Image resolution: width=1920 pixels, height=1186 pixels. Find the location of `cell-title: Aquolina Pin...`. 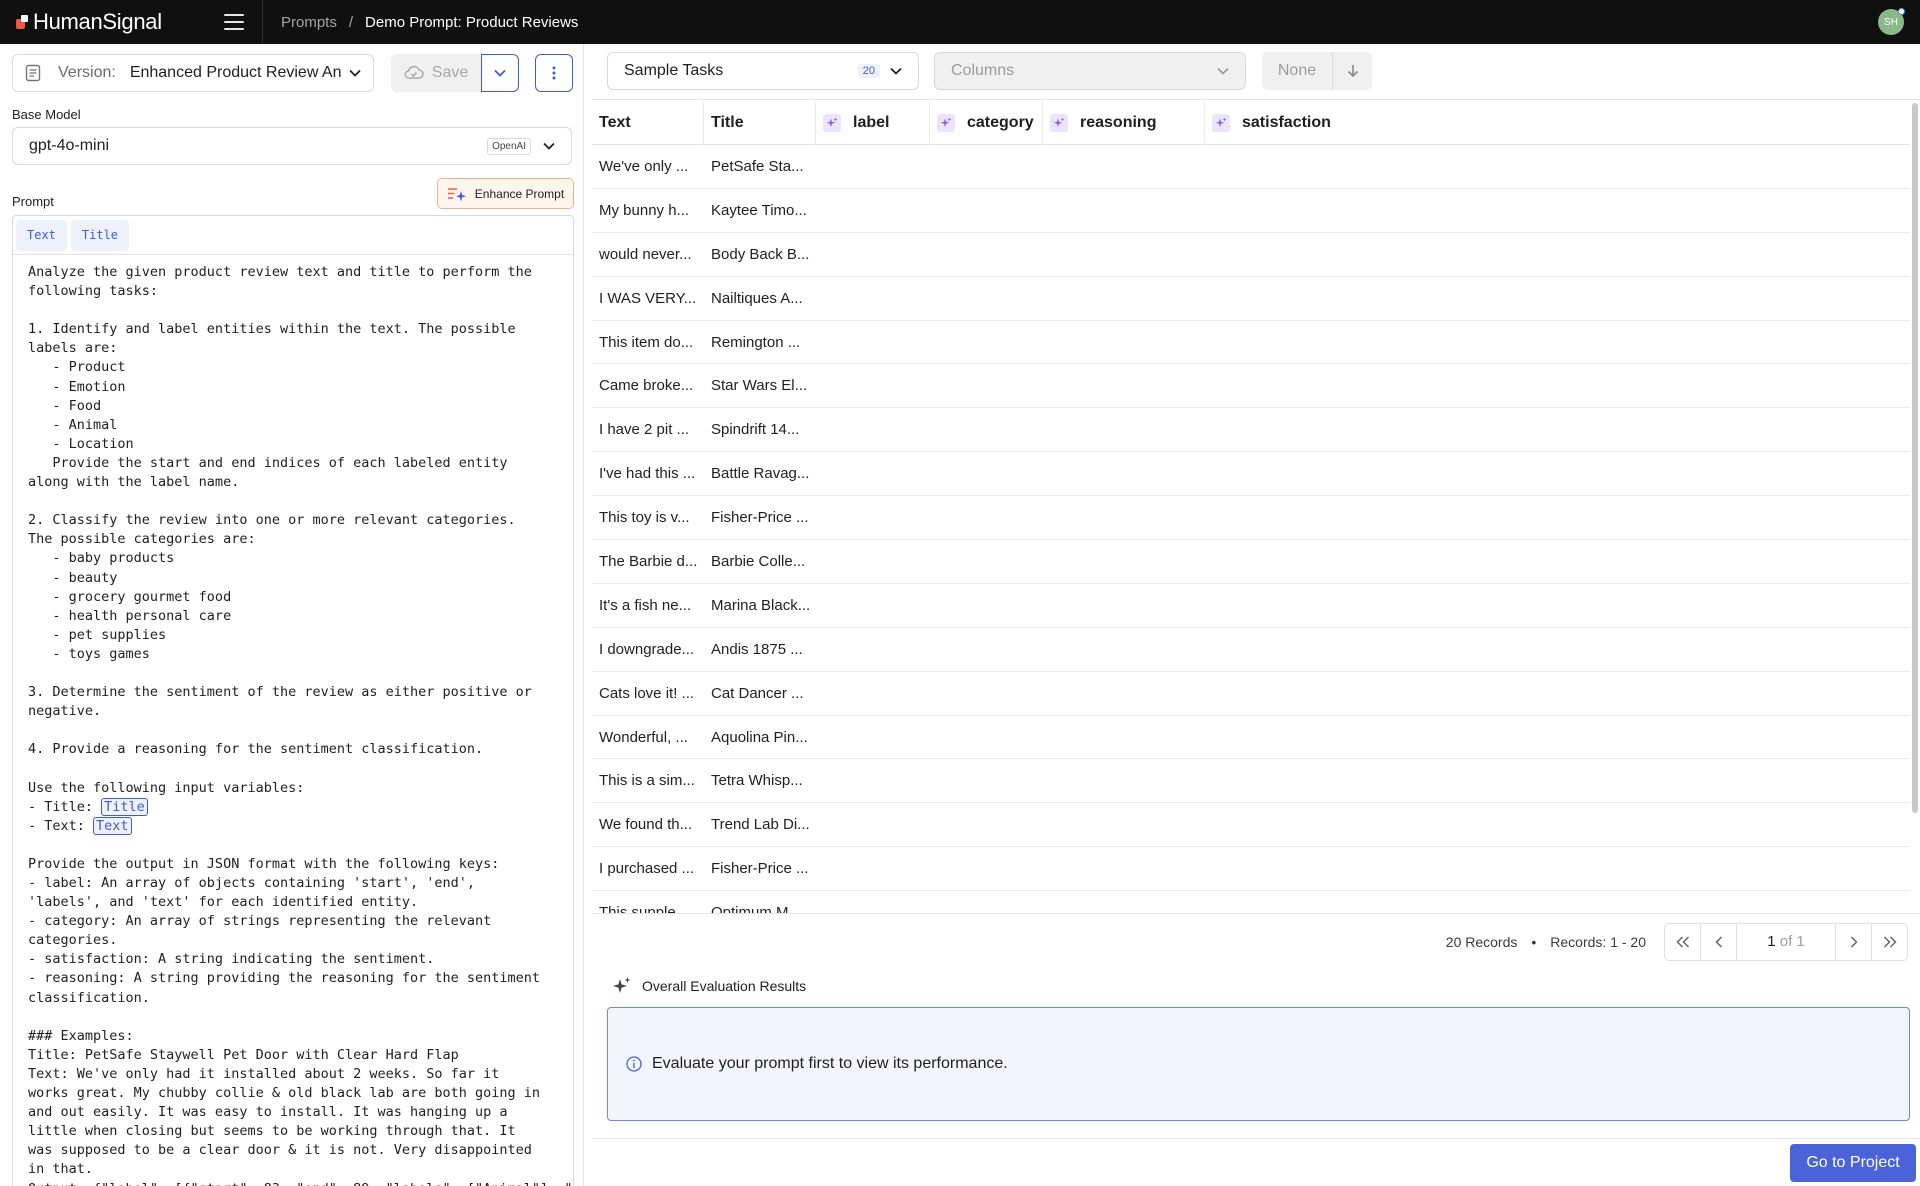

cell-title: Aquolina Pin... is located at coordinates (759, 737).